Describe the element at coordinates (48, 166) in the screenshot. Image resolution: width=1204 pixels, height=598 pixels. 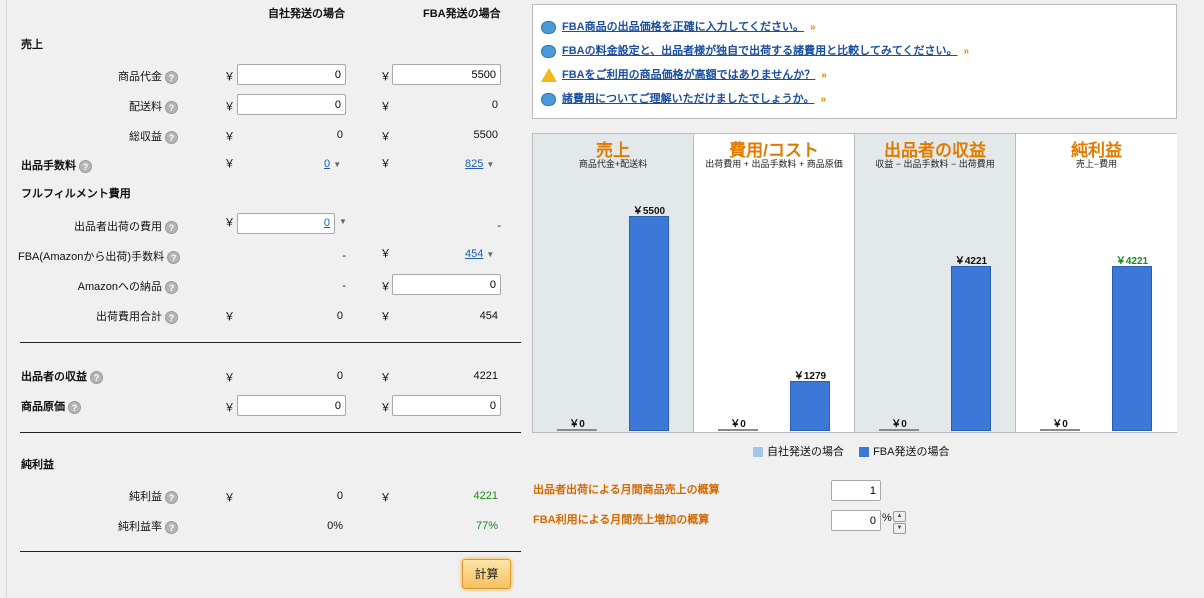
I see `label-text: 出品手数料` at that location.